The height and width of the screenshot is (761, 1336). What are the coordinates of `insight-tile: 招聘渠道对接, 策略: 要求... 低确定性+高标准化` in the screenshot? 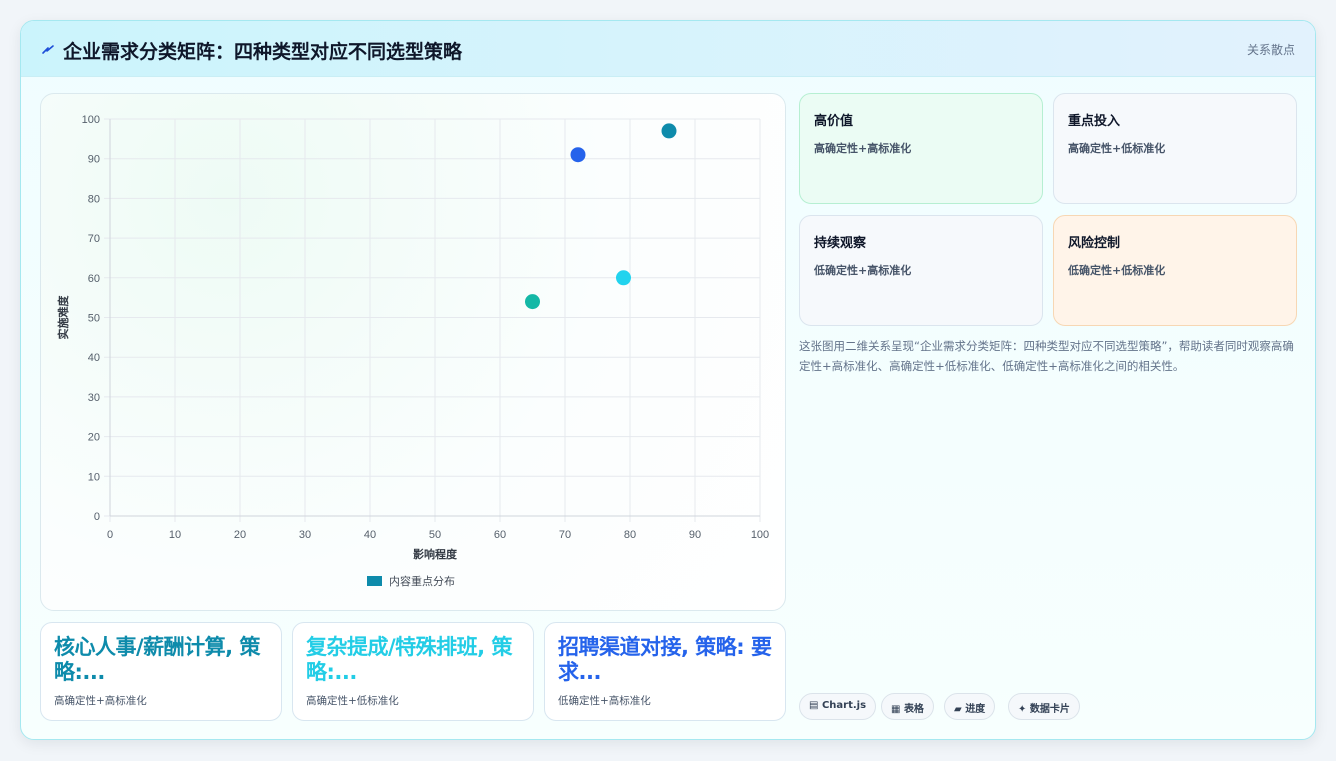 It's located at (665, 671).